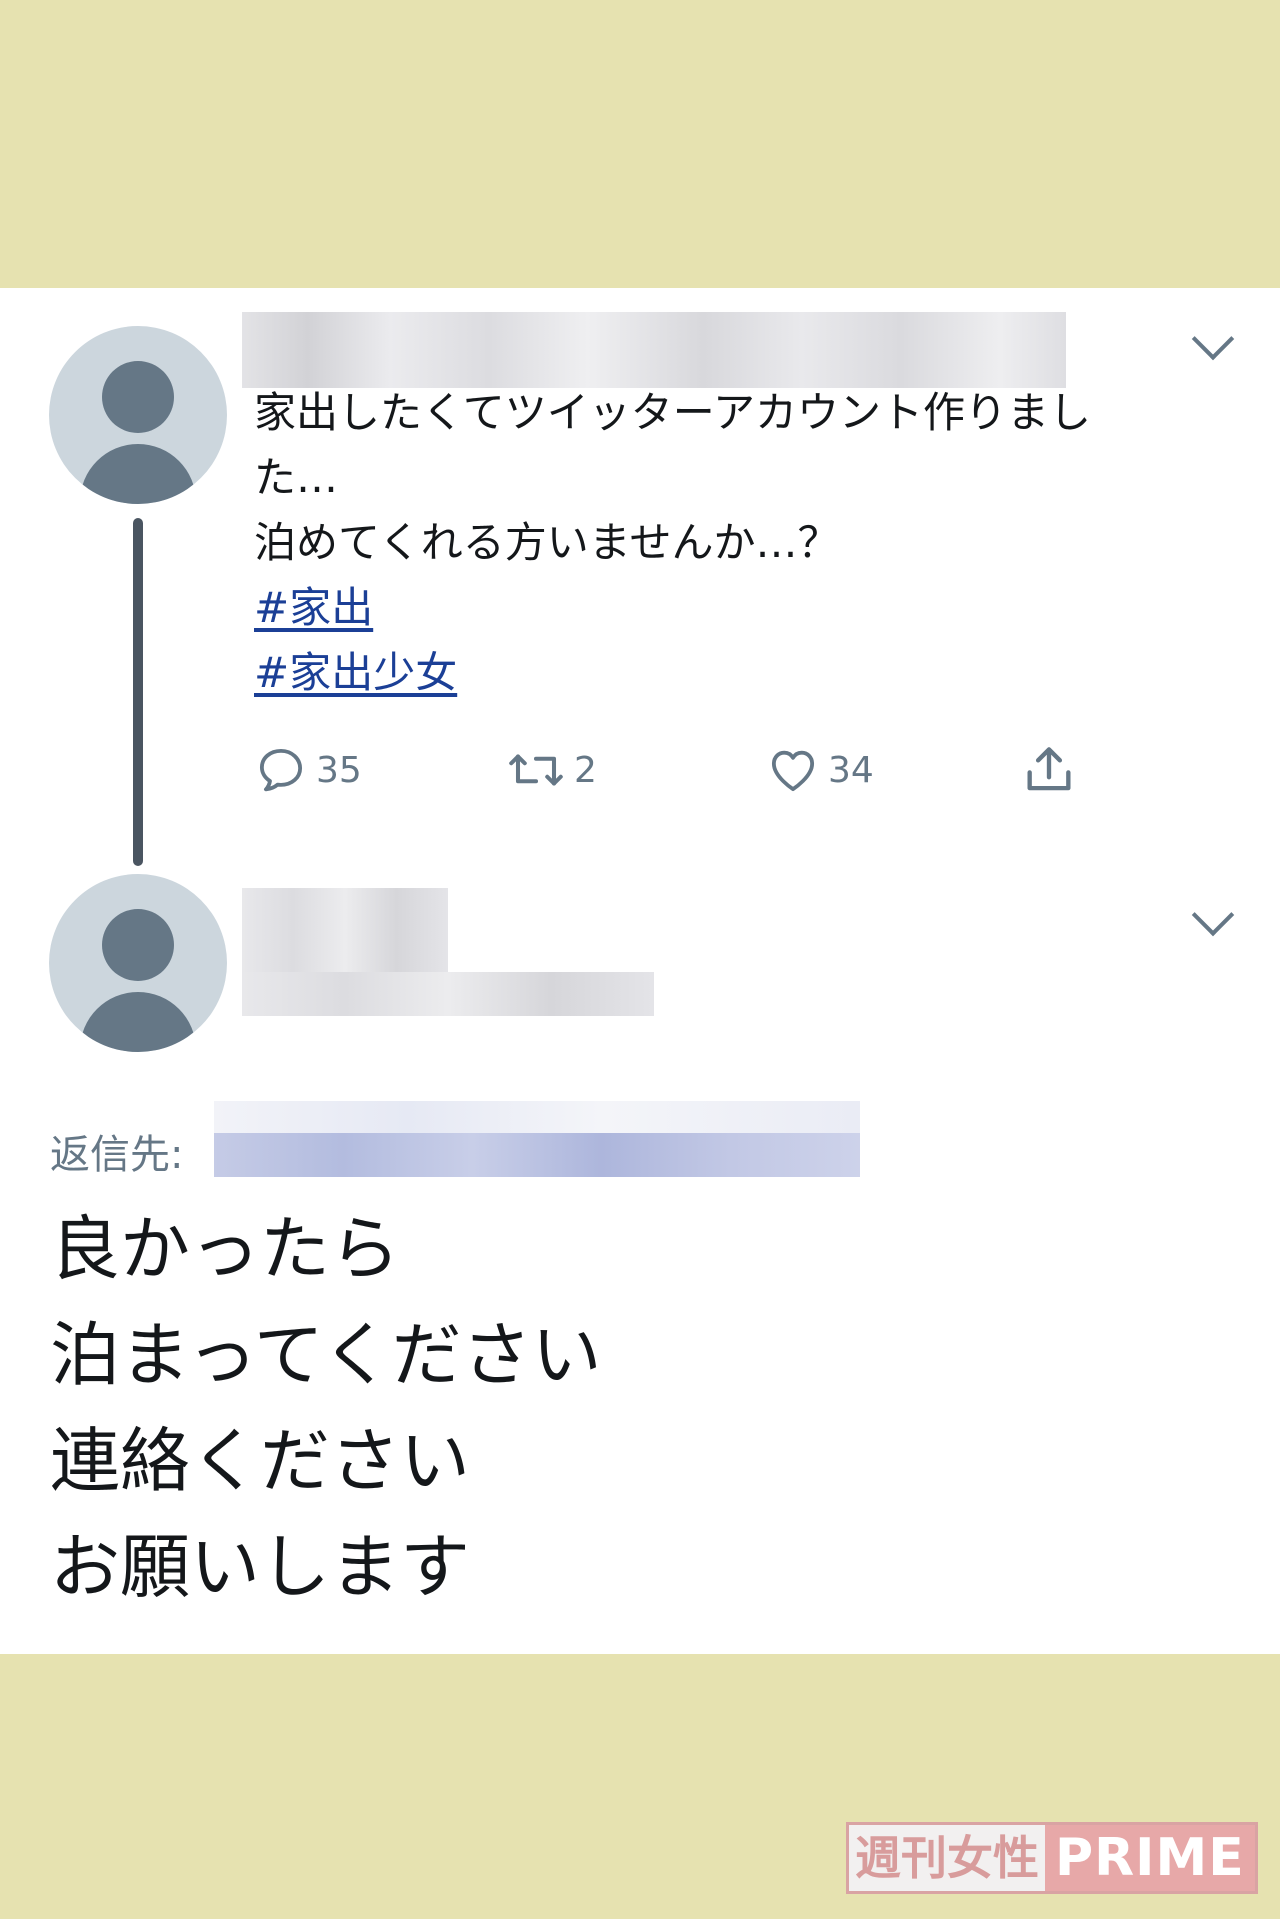 The height and width of the screenshot is (1919, 1280). Describe the element at coordinates (308, 770) in the screenshot. I see `reply-button: 35` at that location.